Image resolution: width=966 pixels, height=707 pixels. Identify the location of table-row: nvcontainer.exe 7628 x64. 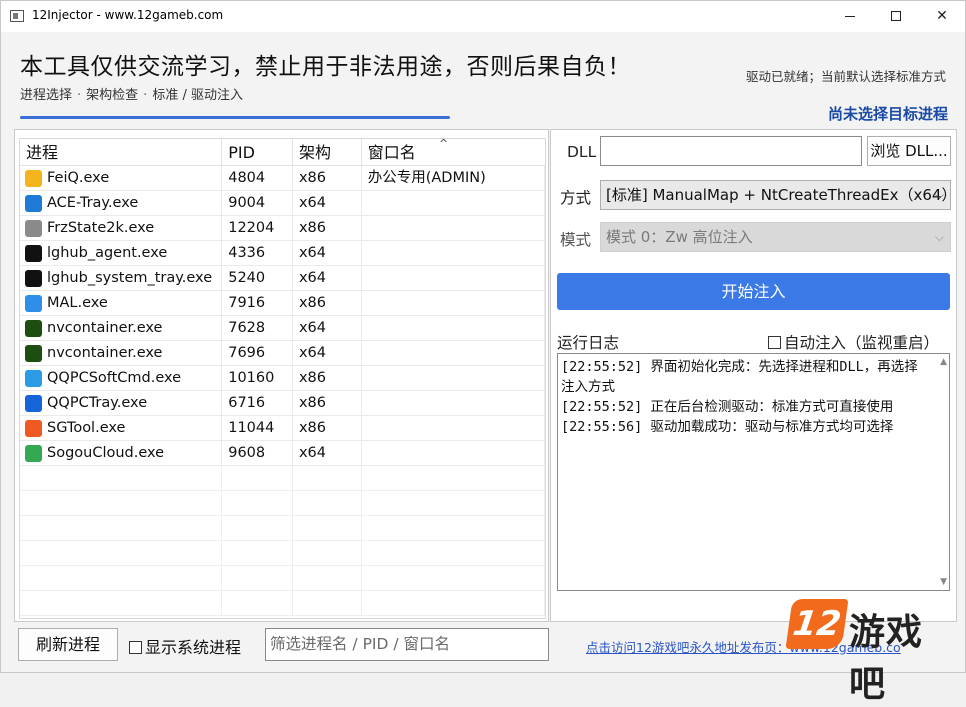
(282, 328).